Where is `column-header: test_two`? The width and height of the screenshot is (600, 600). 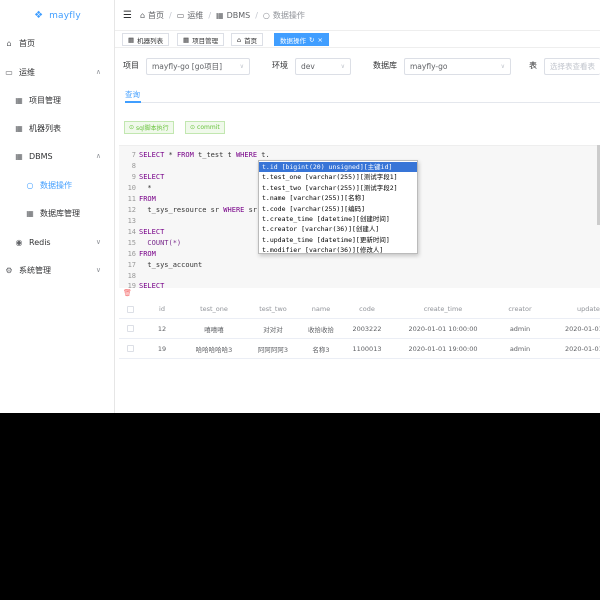 column-header: test_two is located at coordinates (273, 309).